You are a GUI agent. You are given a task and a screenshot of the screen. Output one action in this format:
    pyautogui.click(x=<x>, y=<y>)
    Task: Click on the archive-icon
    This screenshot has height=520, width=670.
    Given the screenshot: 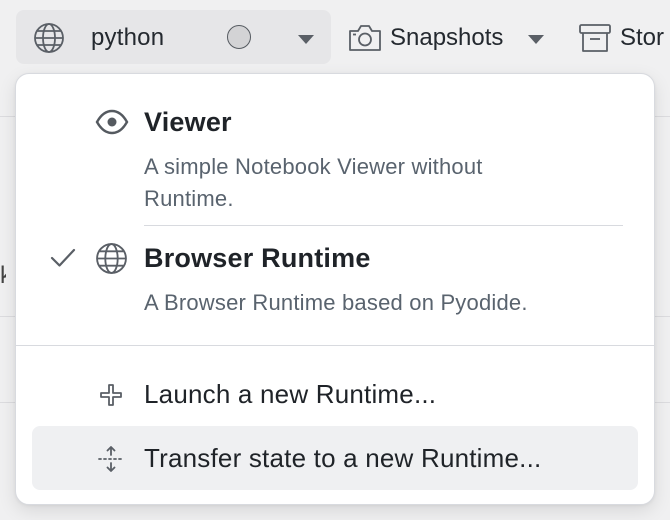 What is the action you would take?
    pyautogui.click(x=595, y=38)
    